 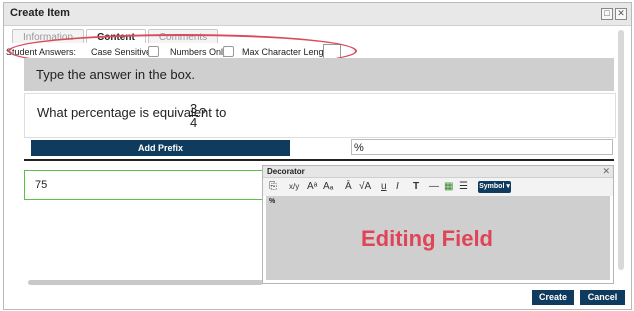 What do you see at coordinates (41, 185) in the screenshot?
I see `answer-value: 75` at bounding box center [41, 185].